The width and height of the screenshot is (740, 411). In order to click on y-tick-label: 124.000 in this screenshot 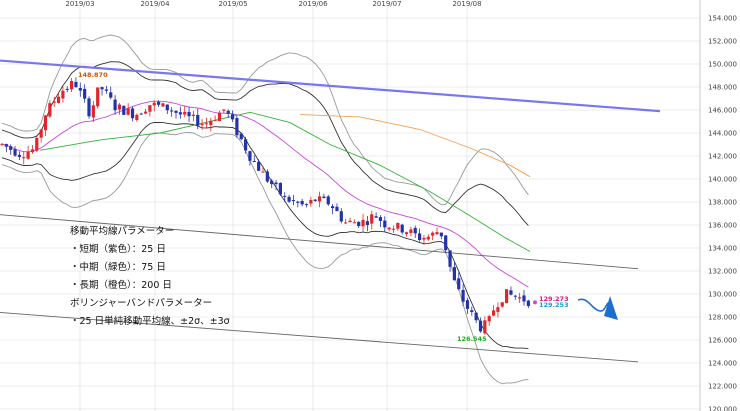, I will do `click(722, 364)`.